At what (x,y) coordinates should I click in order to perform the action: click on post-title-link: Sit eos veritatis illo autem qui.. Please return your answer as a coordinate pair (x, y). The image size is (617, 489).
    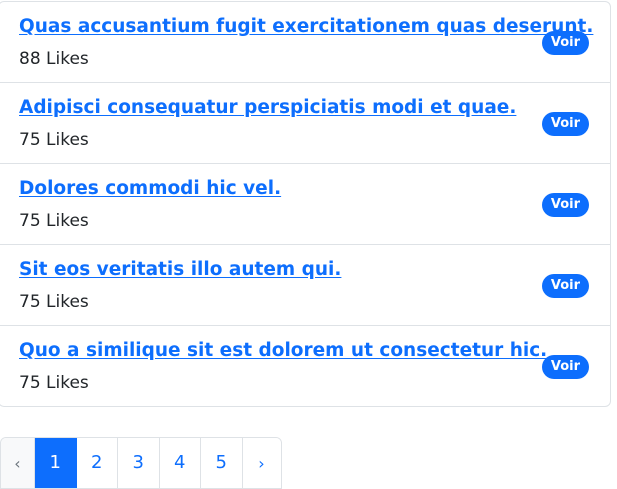
    Looking at the image, I should click on (180, 269).